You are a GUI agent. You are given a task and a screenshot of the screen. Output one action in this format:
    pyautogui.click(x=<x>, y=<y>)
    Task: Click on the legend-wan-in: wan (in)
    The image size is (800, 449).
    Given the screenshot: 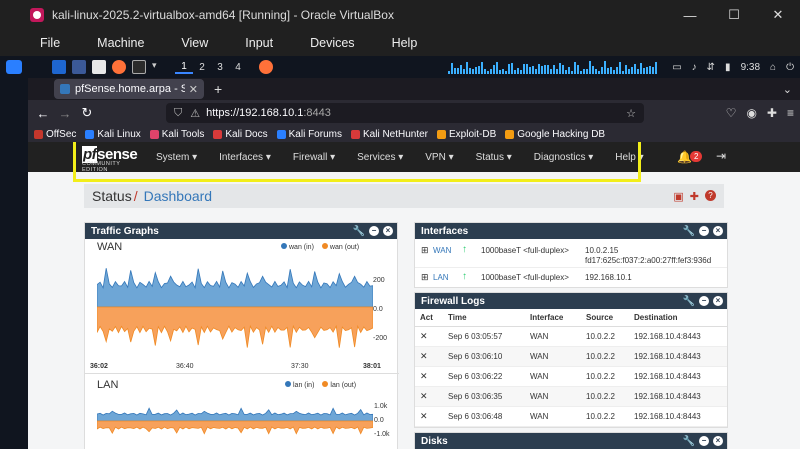 What is the action you would take?
    pyautogui.click(x=297, y=247)
    